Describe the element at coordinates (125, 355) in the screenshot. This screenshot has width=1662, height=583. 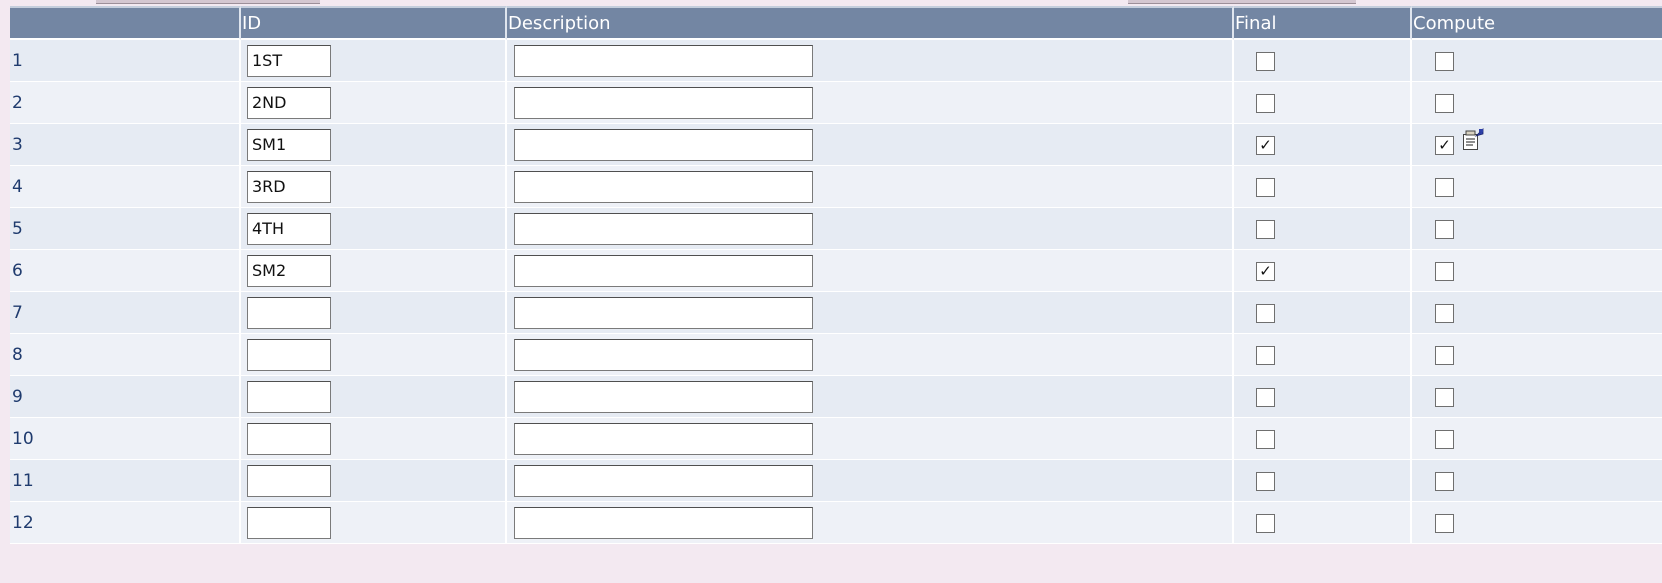
I see `row-number: 8` at that location.